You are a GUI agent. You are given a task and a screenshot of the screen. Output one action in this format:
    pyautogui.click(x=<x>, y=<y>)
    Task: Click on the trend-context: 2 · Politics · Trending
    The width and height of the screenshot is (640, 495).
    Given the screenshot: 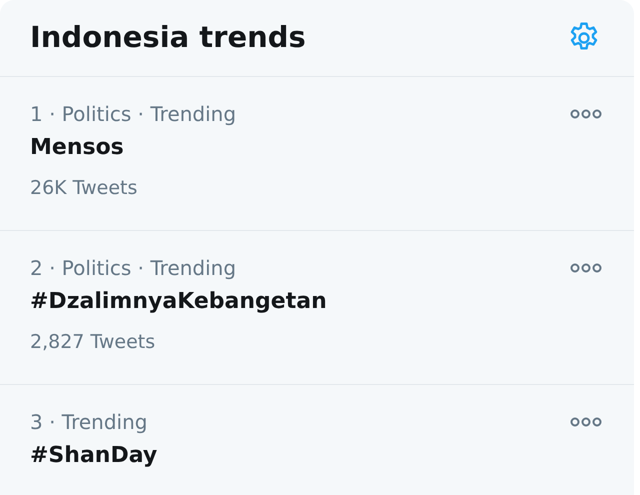 What is the action you would take?
    pyautogui.click(x=133, y=268)
    